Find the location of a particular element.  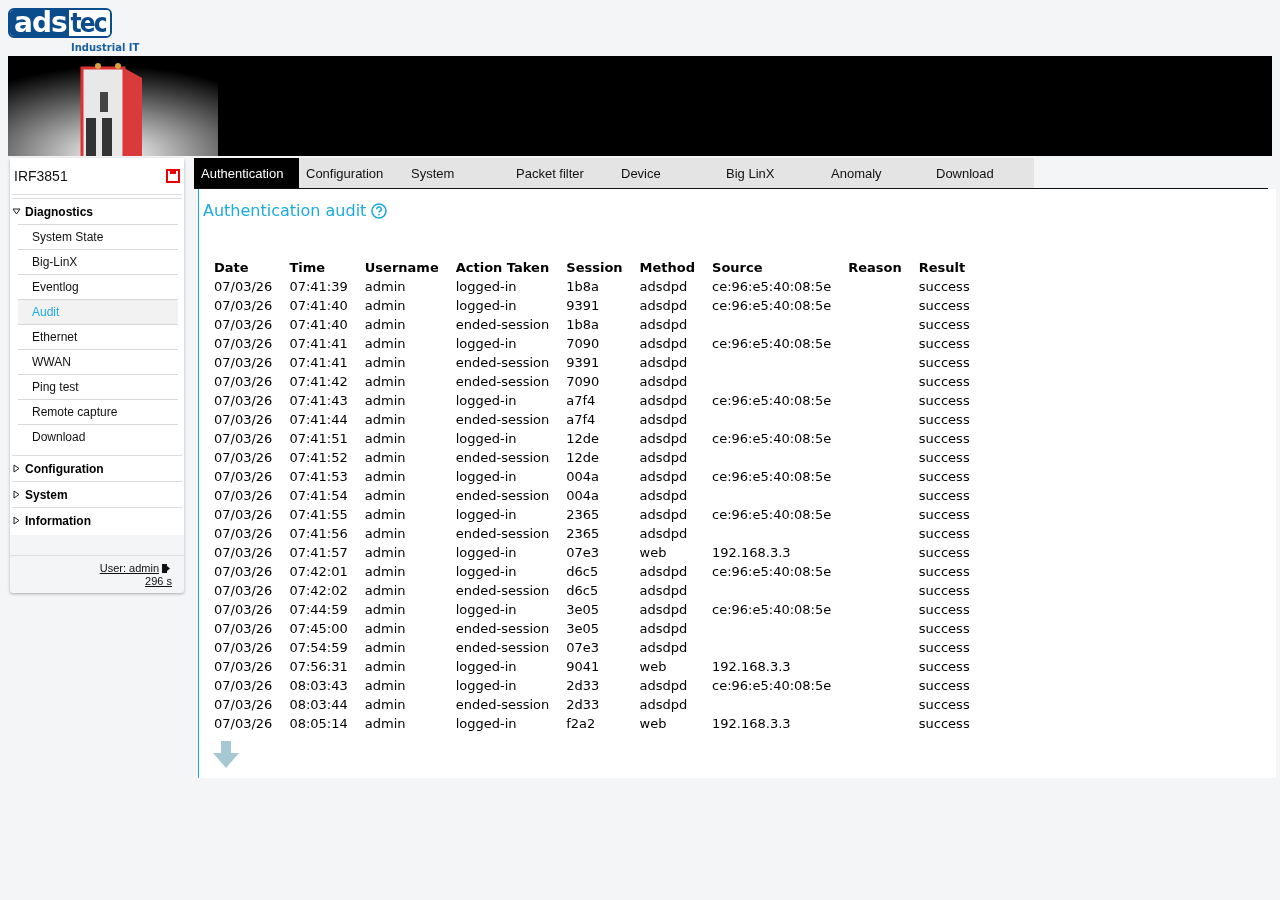

tab: Configuration is located at coordinates (351, 173).